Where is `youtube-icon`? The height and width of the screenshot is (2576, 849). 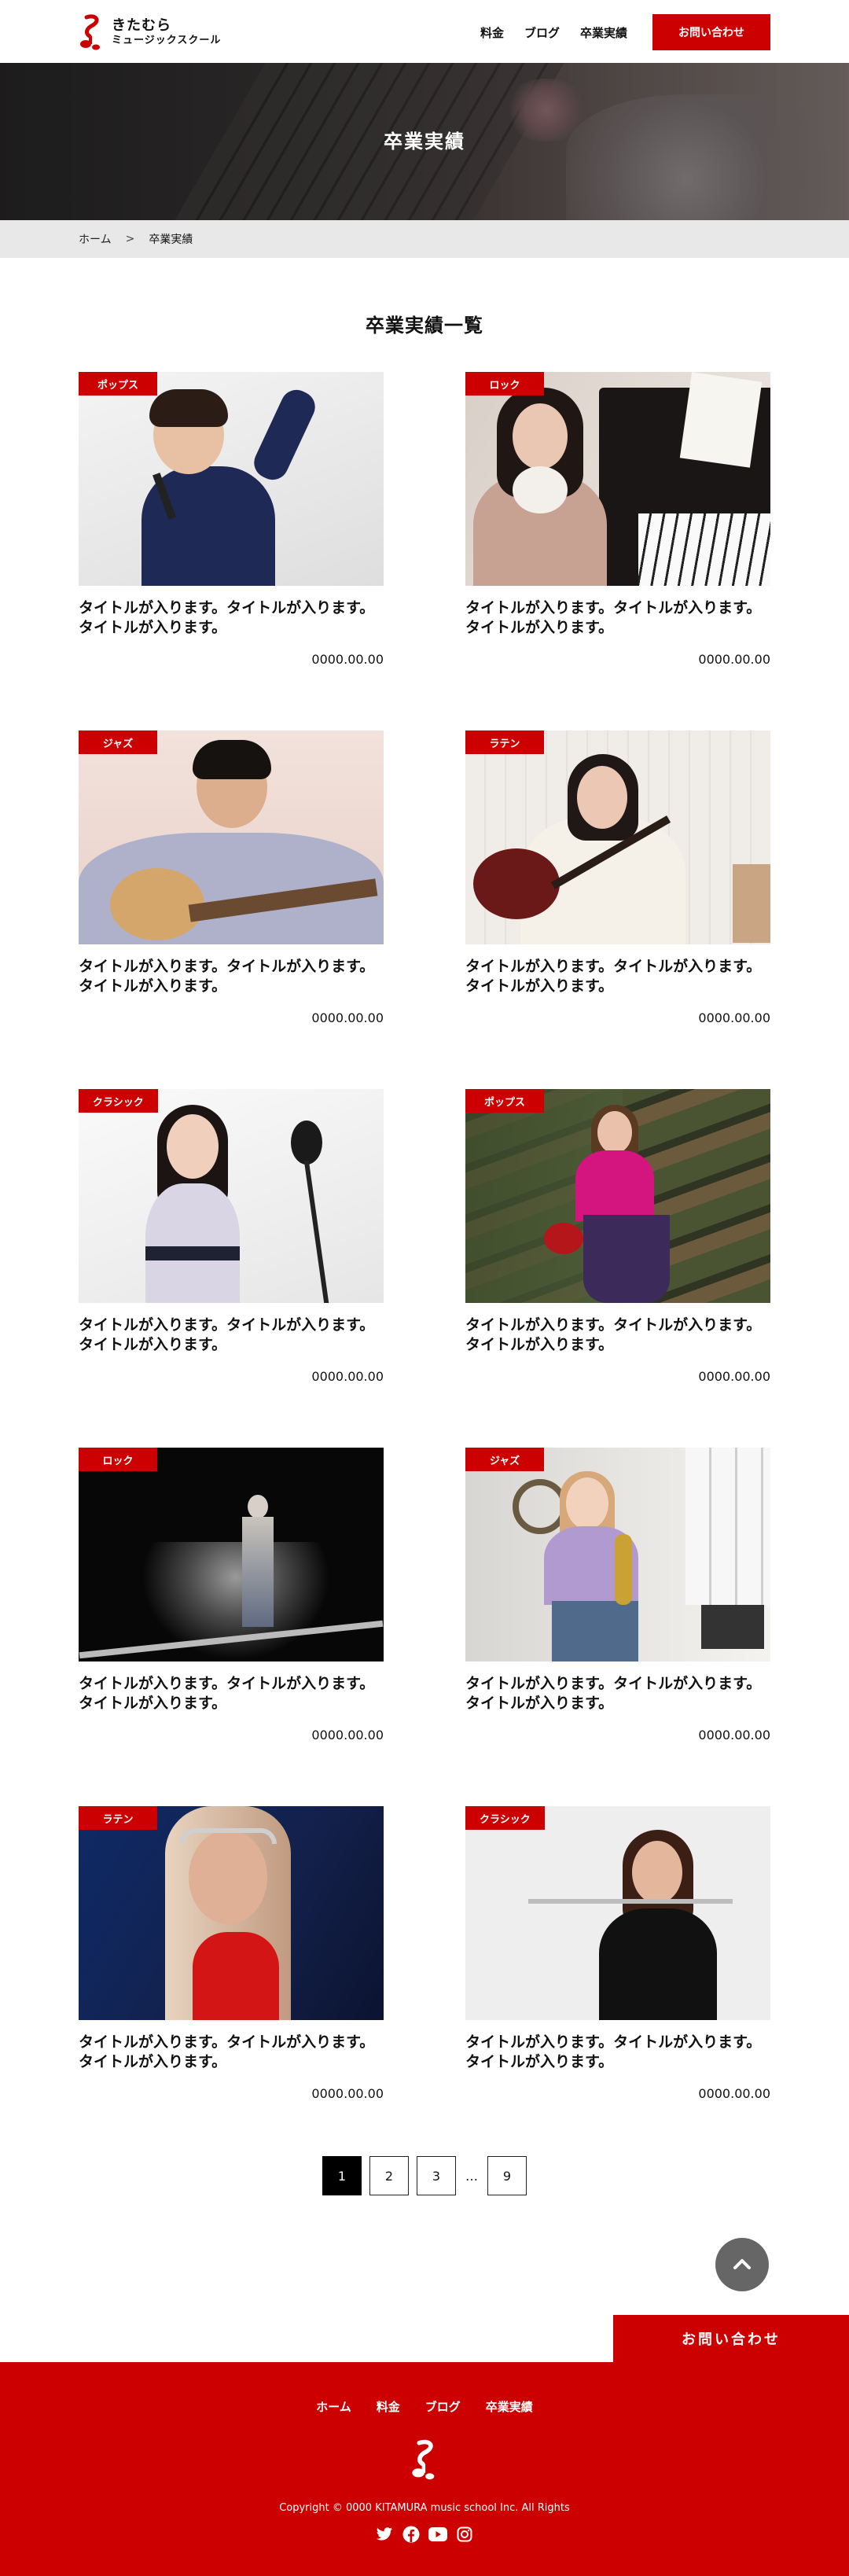
youtube-icon is located at coordinates (438, 2535).